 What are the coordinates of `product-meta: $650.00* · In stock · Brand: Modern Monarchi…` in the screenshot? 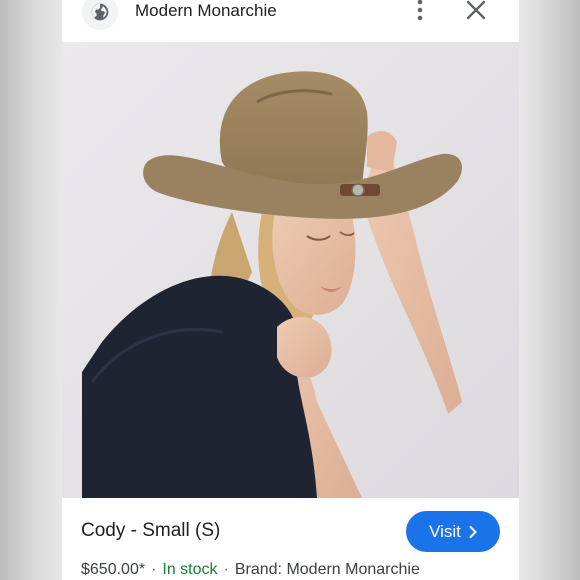 It's located at (250, 570).